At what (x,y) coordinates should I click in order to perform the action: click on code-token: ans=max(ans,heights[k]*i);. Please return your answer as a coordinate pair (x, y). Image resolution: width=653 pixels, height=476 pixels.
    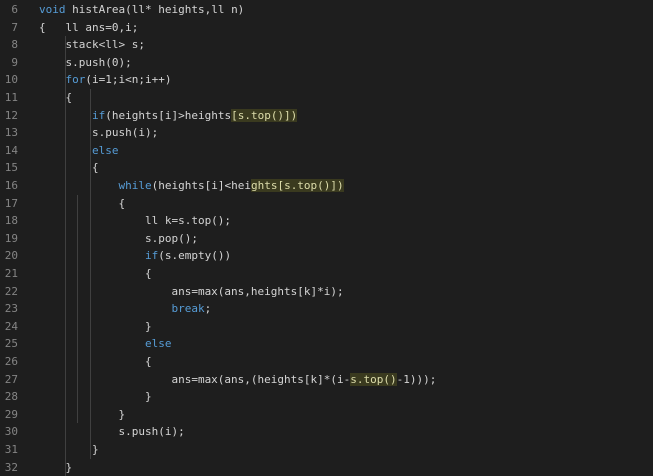
    Looking at the image, I should click on (191, 291).